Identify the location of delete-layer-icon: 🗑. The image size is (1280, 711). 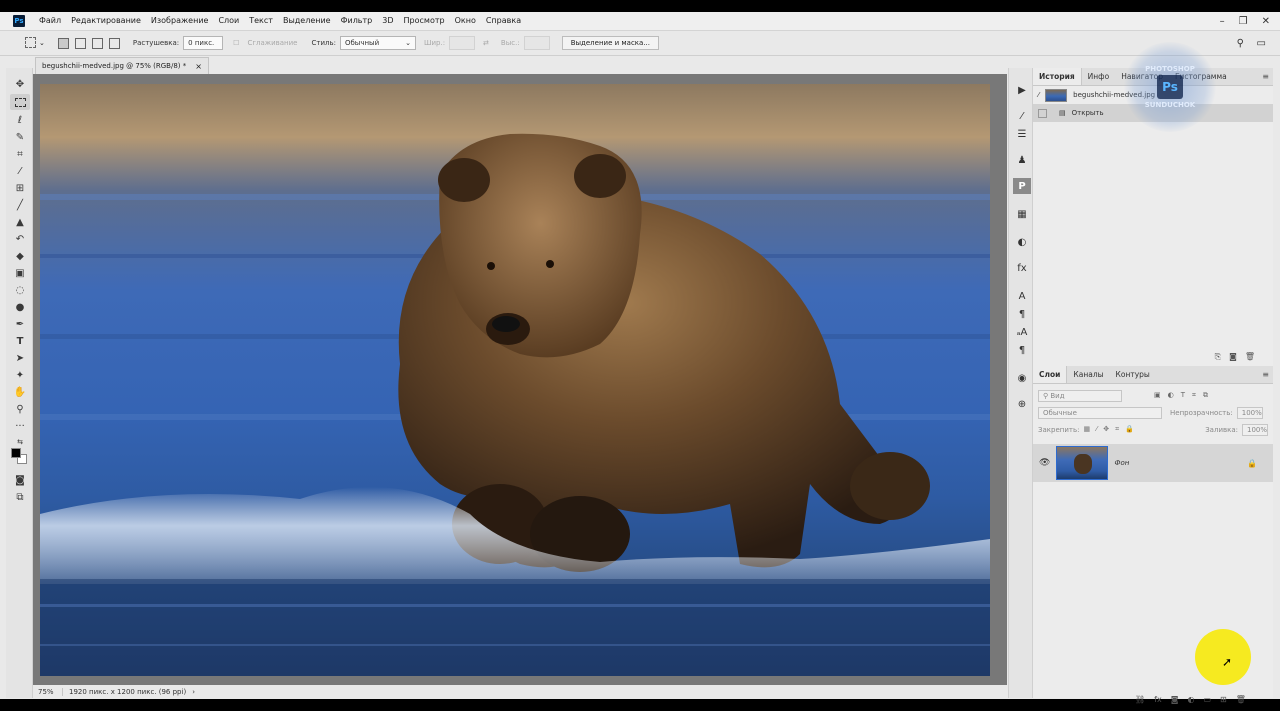
(1241, 699).